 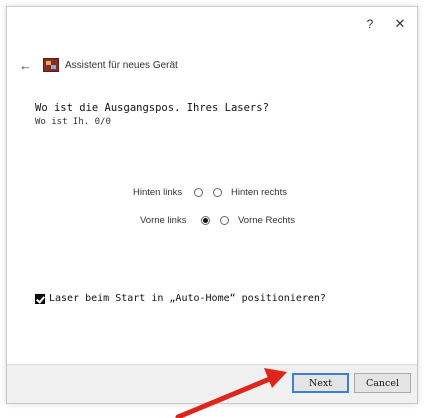 I want to click on wizard-title: Assistent für neues Gerät, so click(x=121, y=65).